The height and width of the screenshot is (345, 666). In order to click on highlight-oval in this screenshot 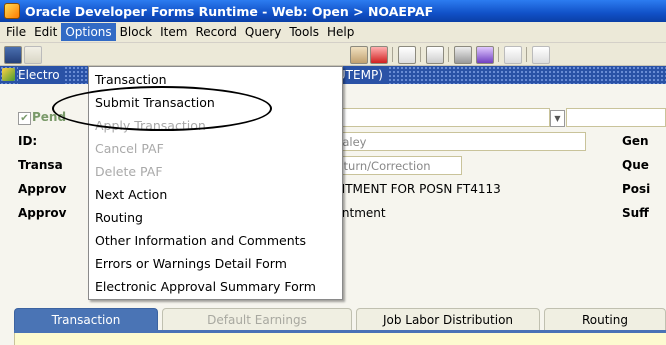, I will do `click(162, 108)`.